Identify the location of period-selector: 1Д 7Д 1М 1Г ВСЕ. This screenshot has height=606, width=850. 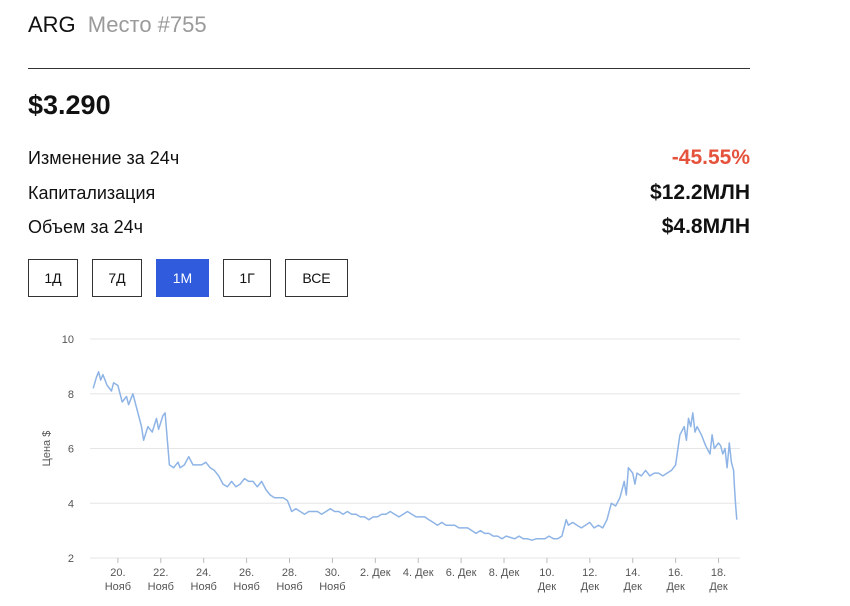
(195, 278).